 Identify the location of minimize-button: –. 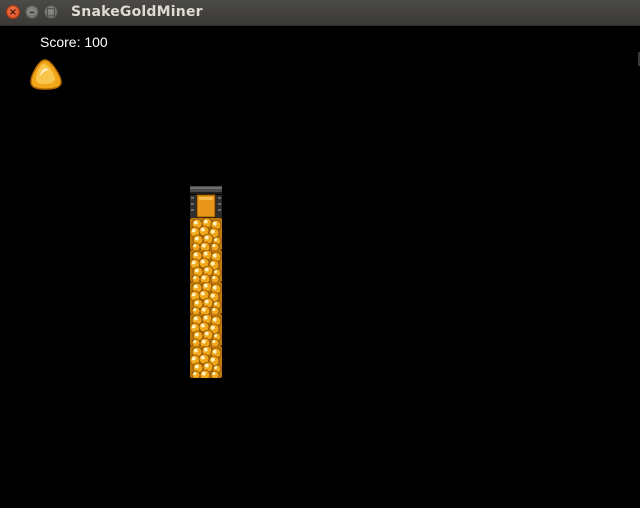
(32, 12).